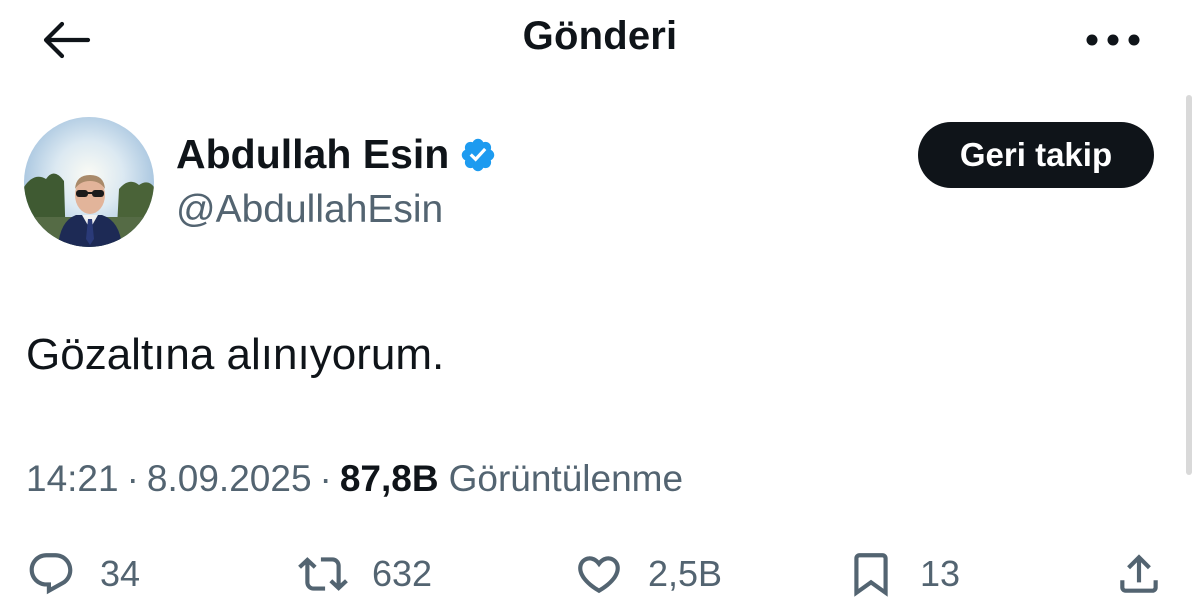 The height and width of the screenshot is (613, 1200). I want to click on reply-count: 34, so click(120, 573).